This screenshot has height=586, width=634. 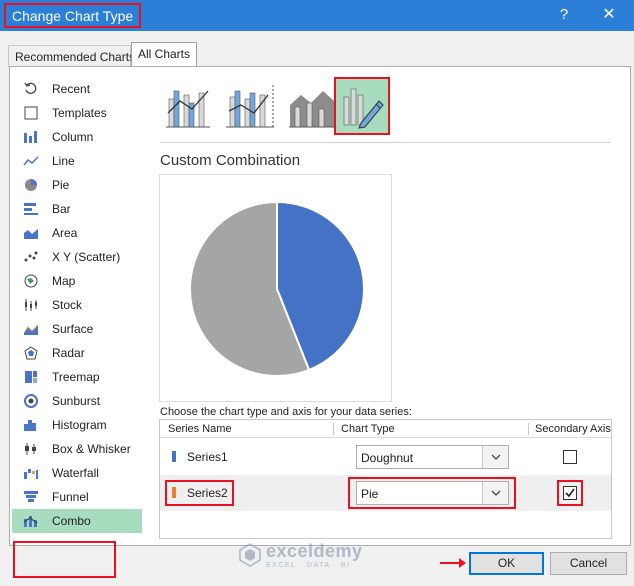 I want to click on cancel-button: Cancel, so click(x=588, y=563).